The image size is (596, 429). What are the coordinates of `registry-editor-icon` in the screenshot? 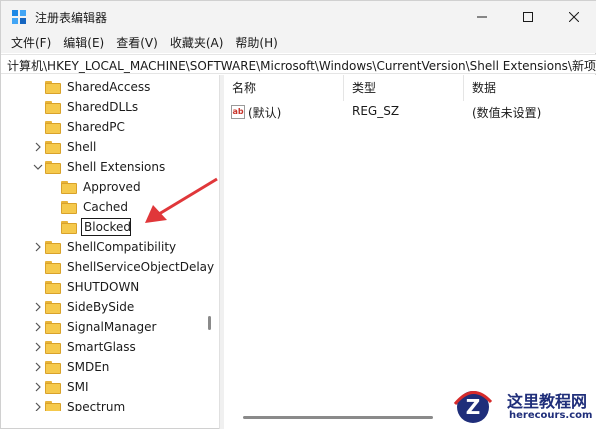 It's located at (19, 17).